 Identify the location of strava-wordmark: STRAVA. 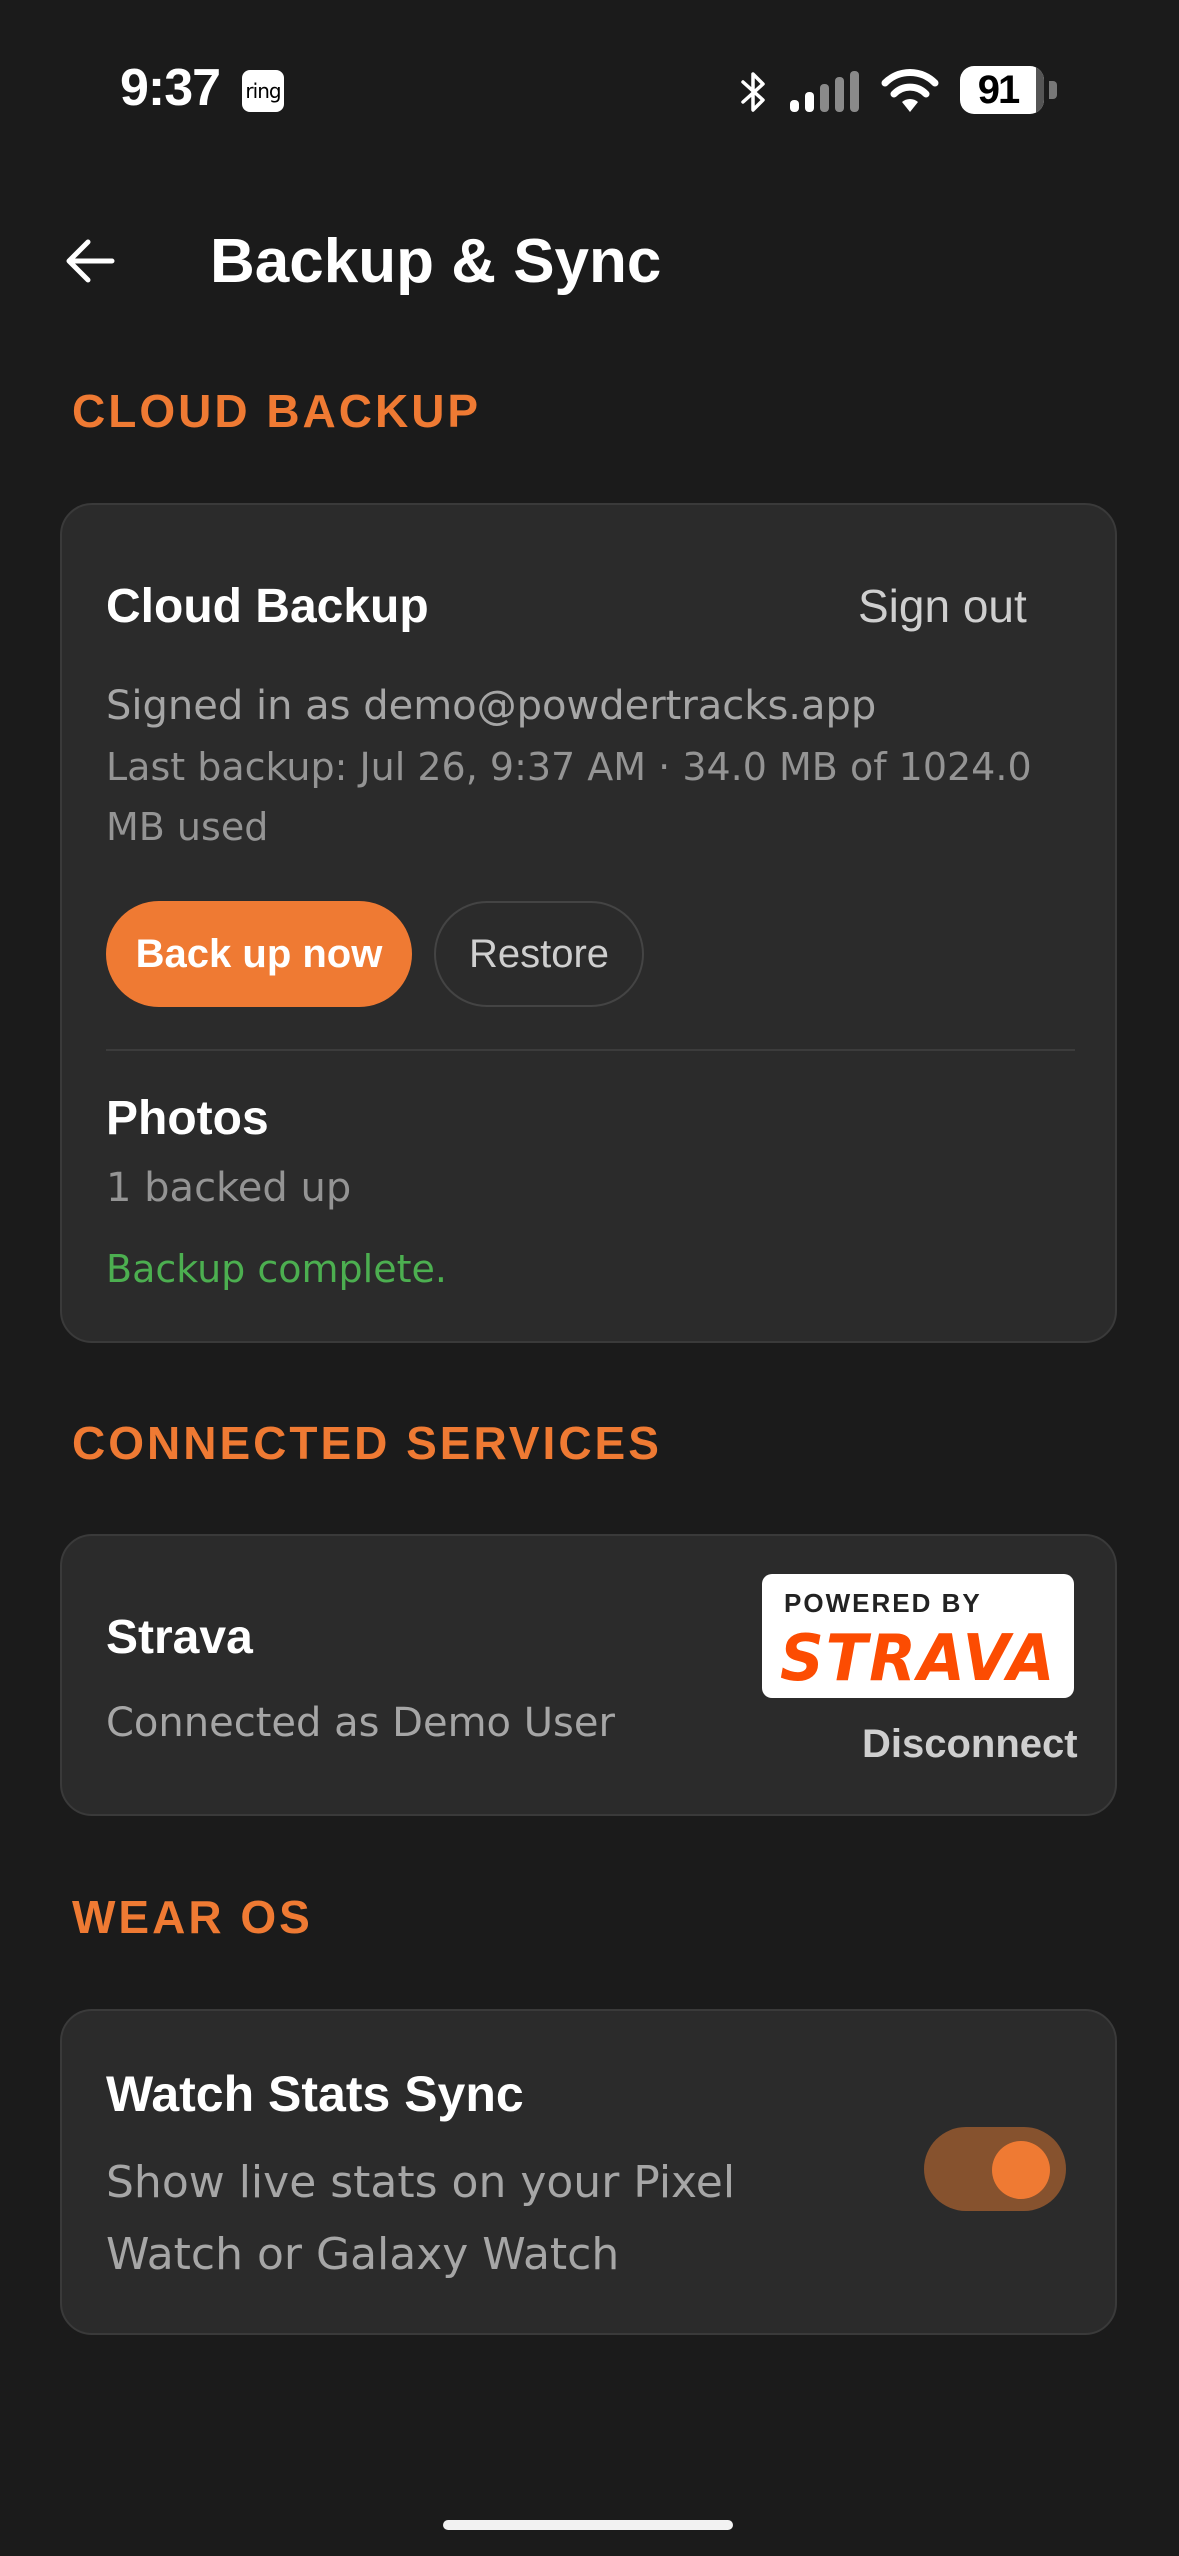
(918, 1659).